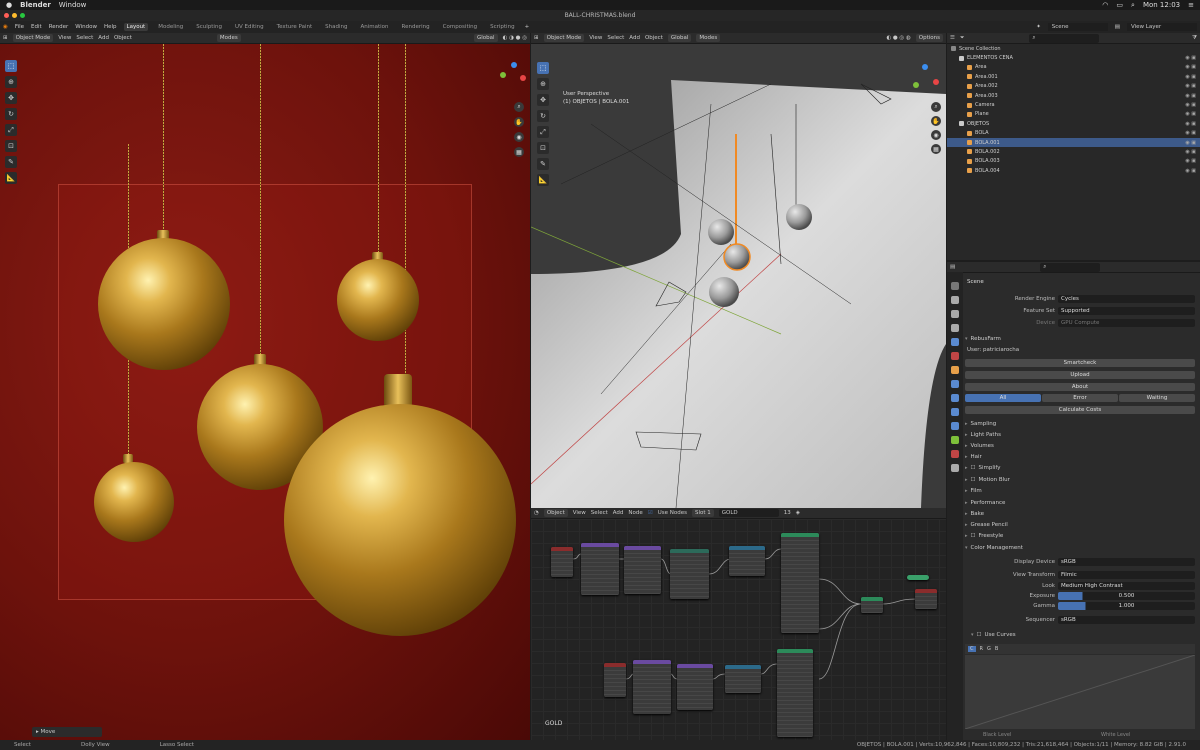 Image resolution: width=1200 pixels, height=750 pixels. What do you see at coordinates (1073, 142) in the screenshot?
I see `outliner-row: BOLA.001 ◉ ▣` at bounding box center [1073, 142].